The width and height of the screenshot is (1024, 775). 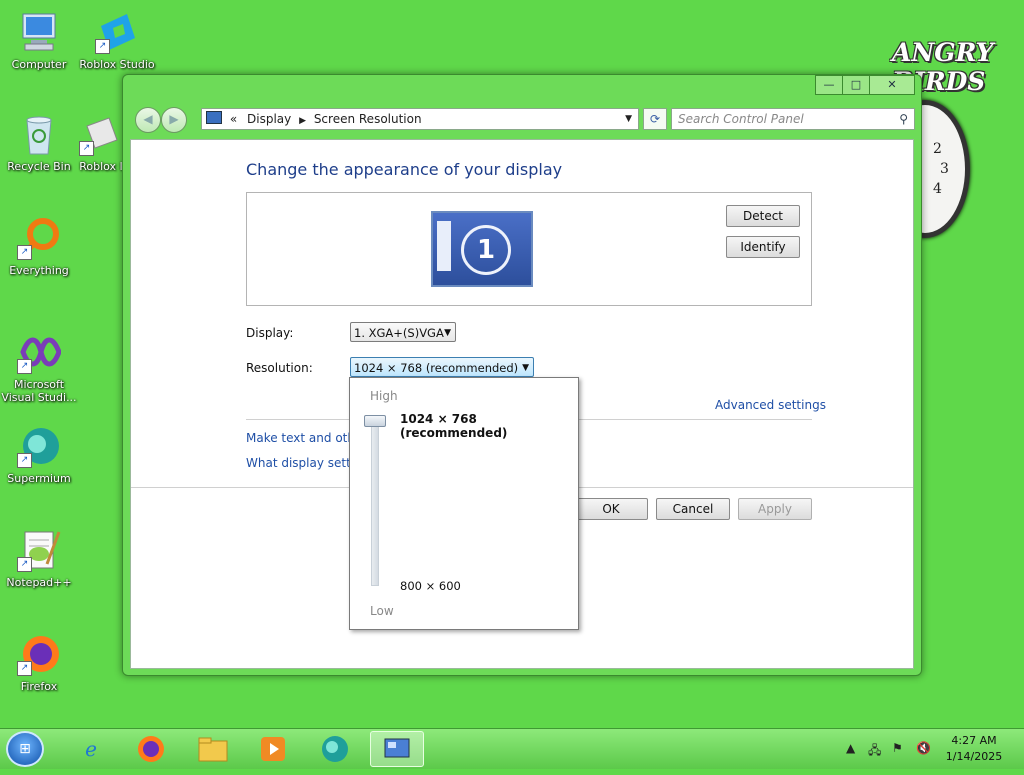 I want to click on display-select: 1. XGA+(S)VGA ▼, so click(x=403, y=332).